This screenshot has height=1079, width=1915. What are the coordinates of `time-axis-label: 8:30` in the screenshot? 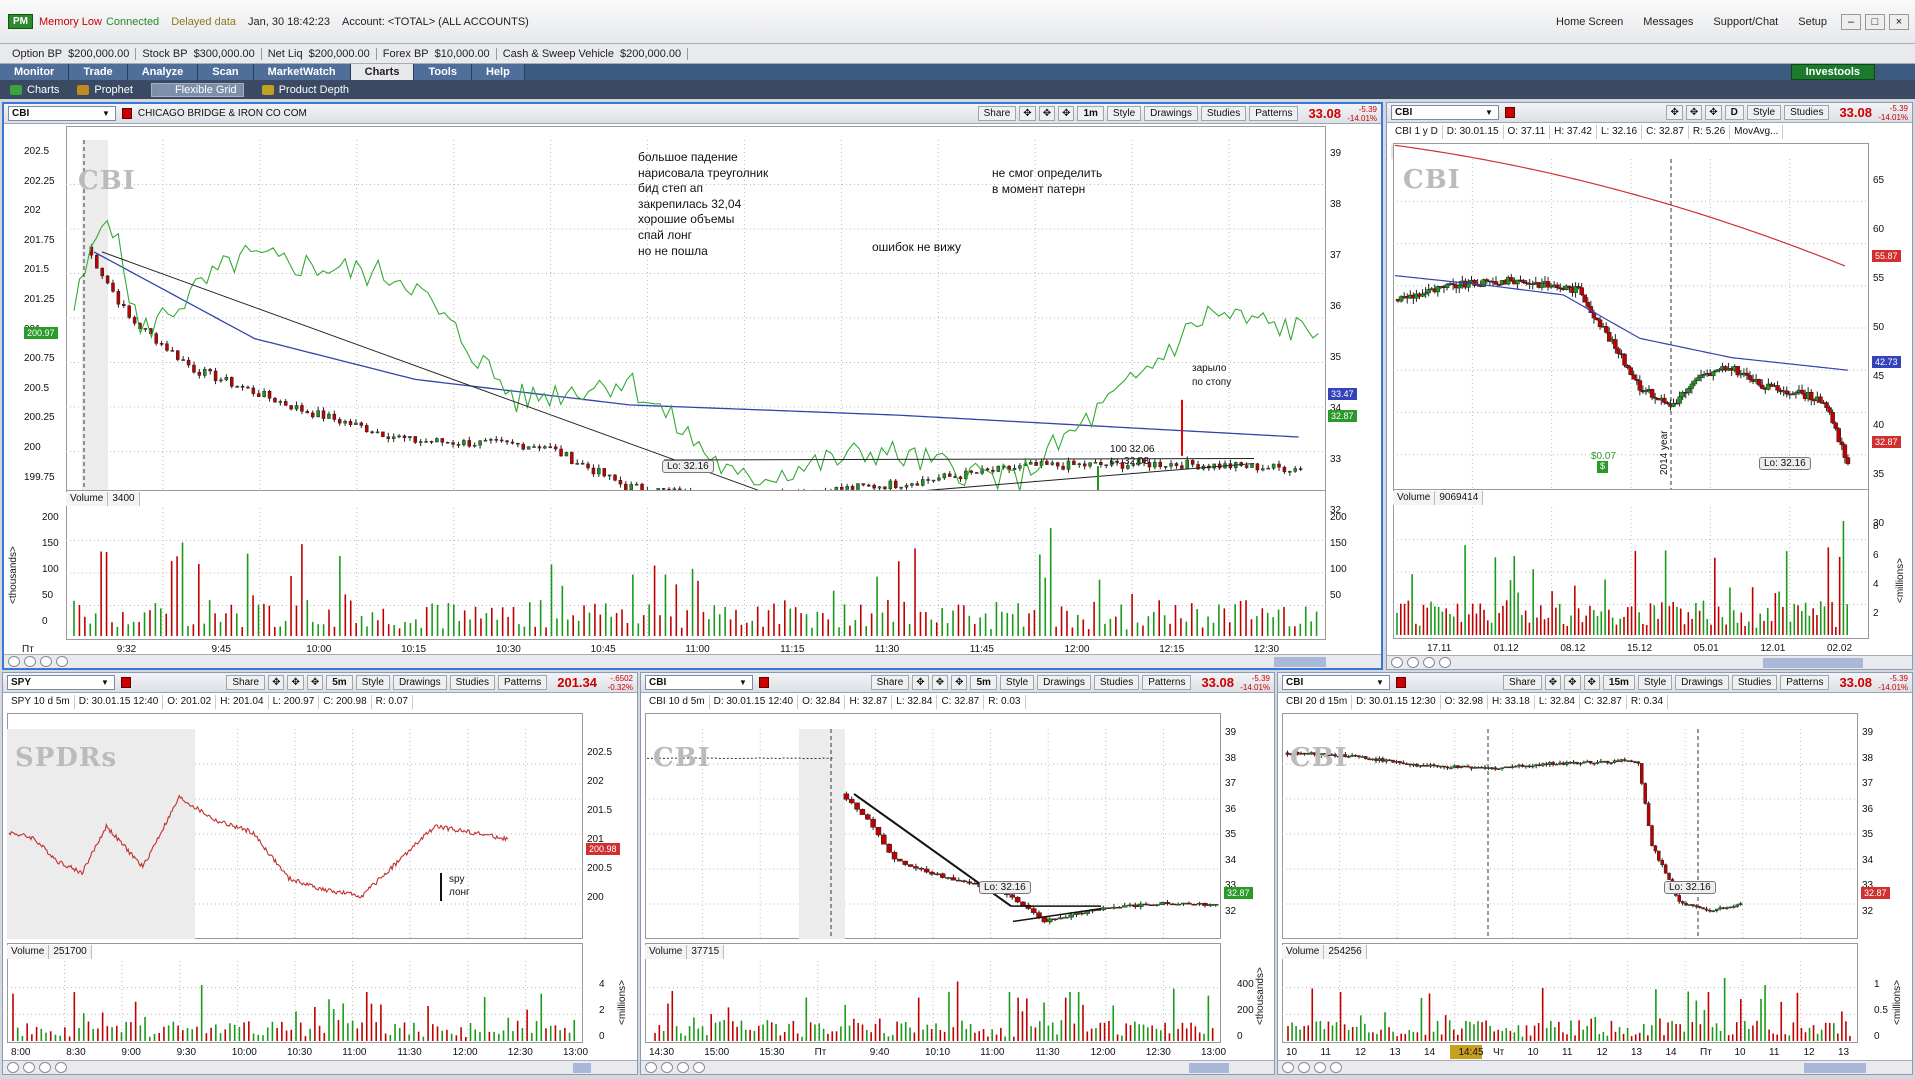 It's located at (76, 1052).